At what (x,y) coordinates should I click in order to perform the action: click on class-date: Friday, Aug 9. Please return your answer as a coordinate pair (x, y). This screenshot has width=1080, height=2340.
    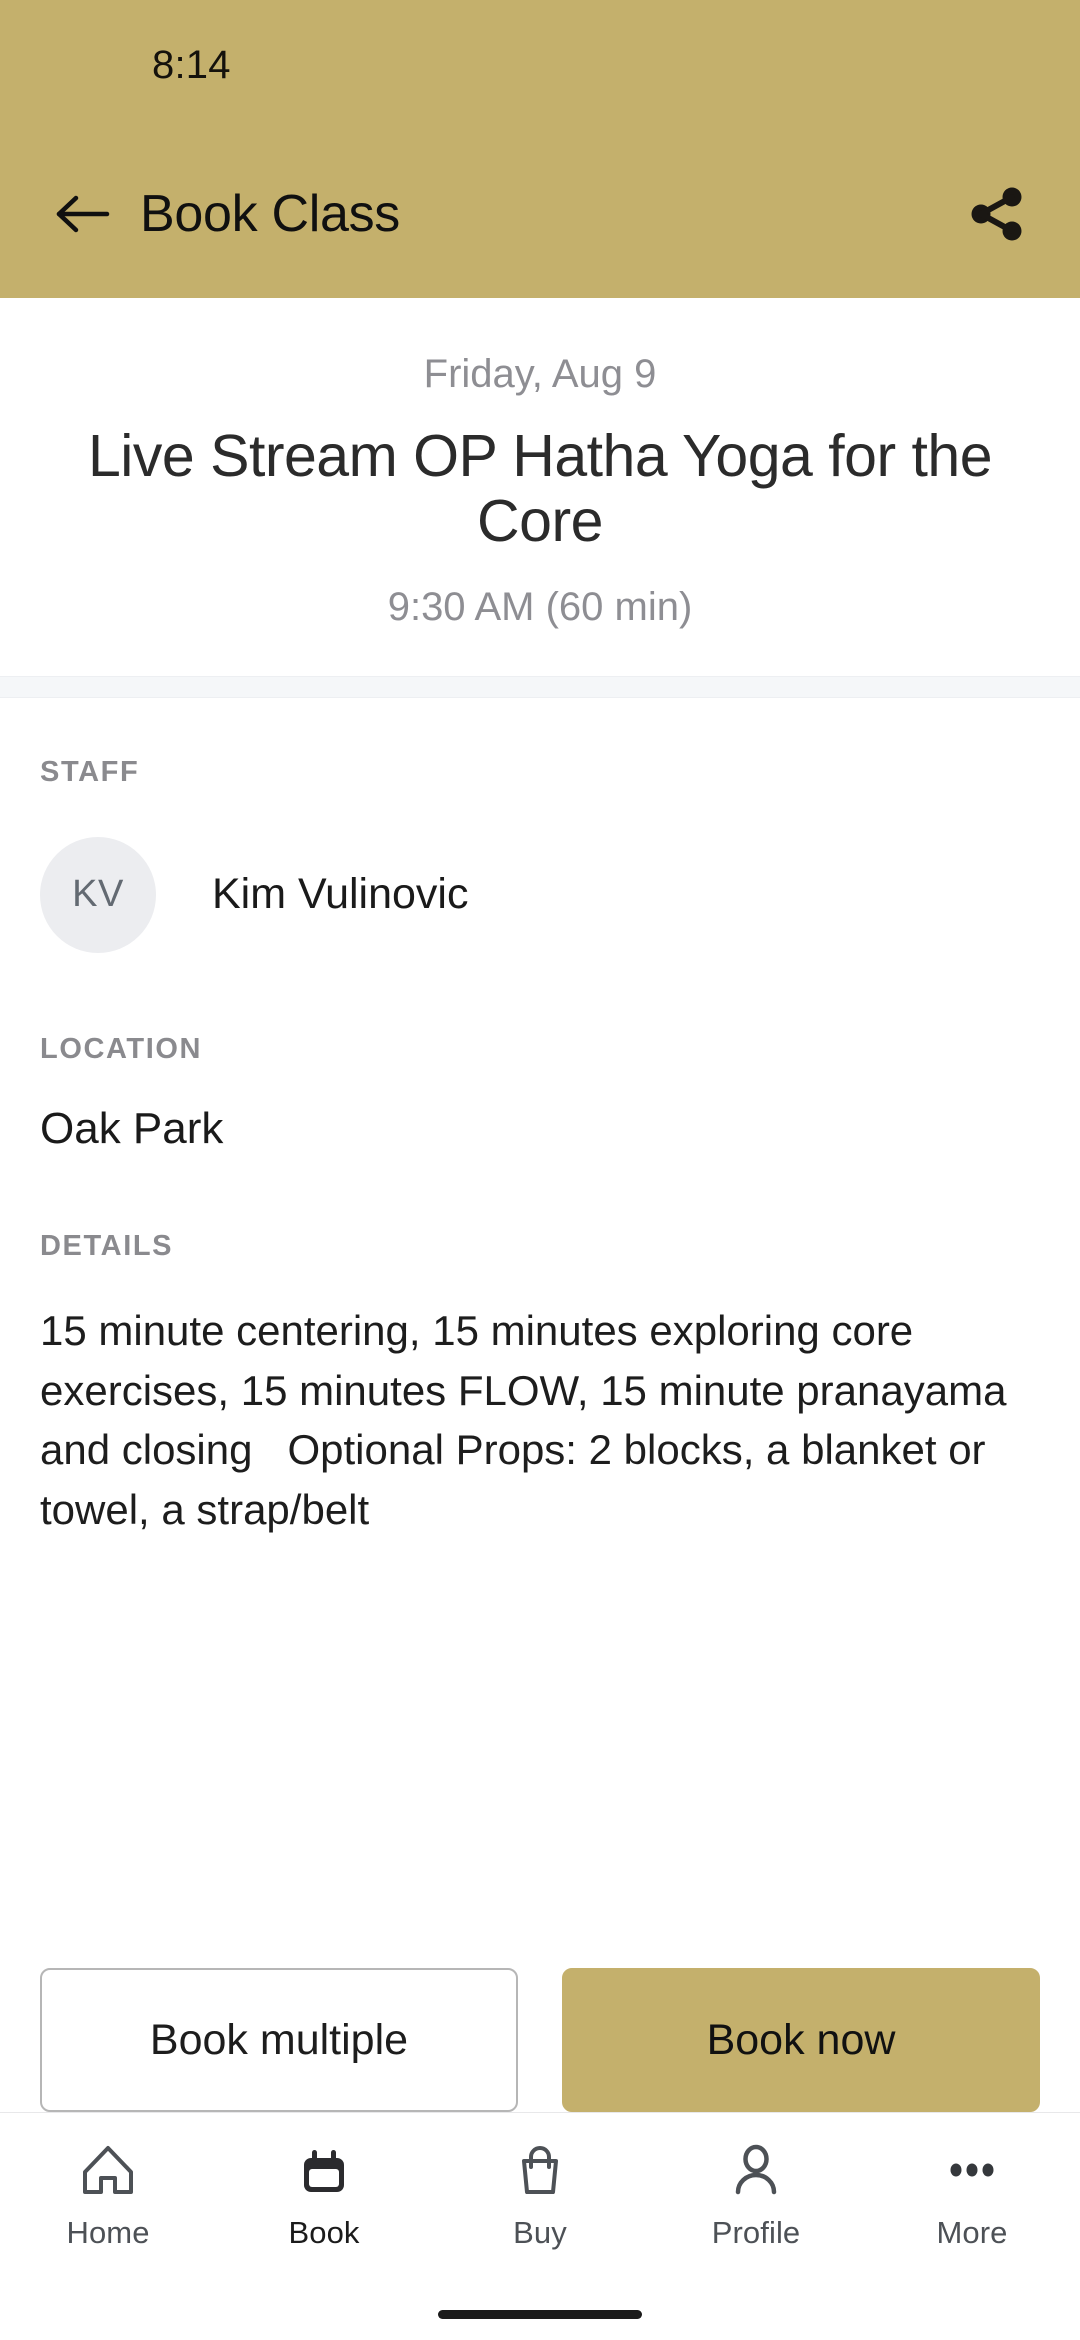
    Looking at the image, I should click on (540, 374).